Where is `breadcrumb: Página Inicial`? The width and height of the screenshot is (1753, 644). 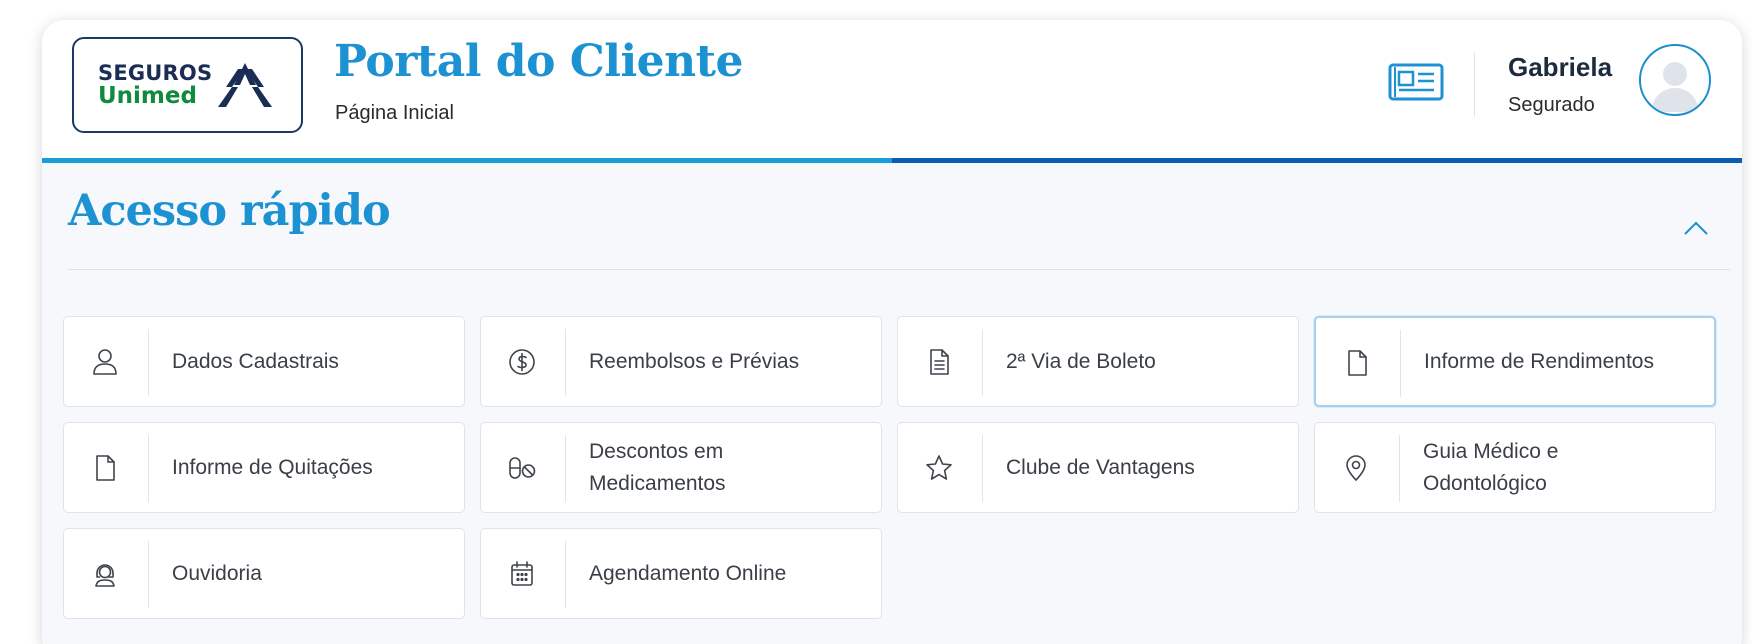
breadcrumb: Página Inicial is located at coordinates (394, 113).